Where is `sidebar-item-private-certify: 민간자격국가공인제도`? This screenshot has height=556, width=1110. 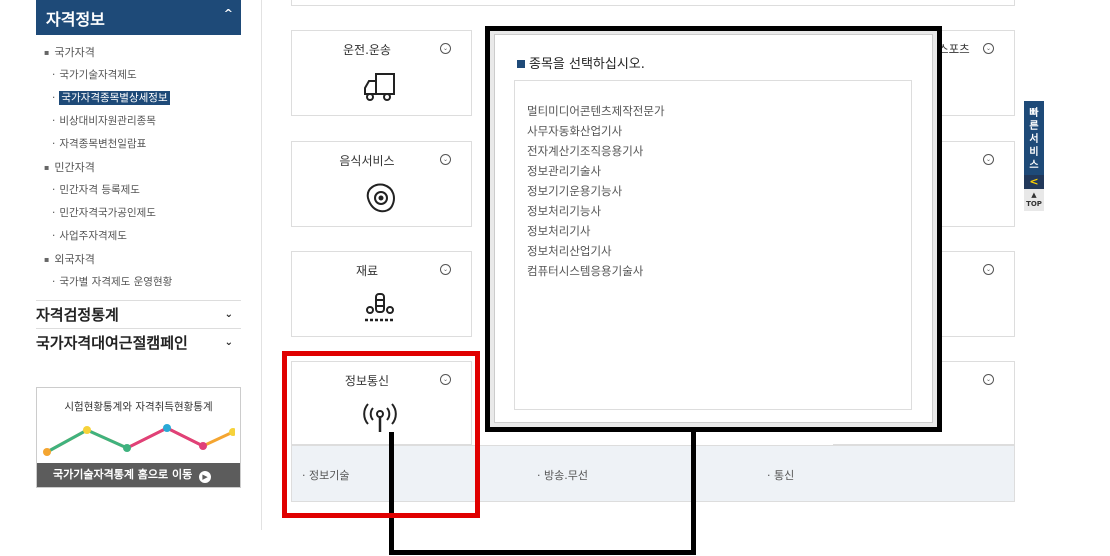 sidebar-item-private-certify: 민간자격국가공인제도 is located at coordinates (138, 213).